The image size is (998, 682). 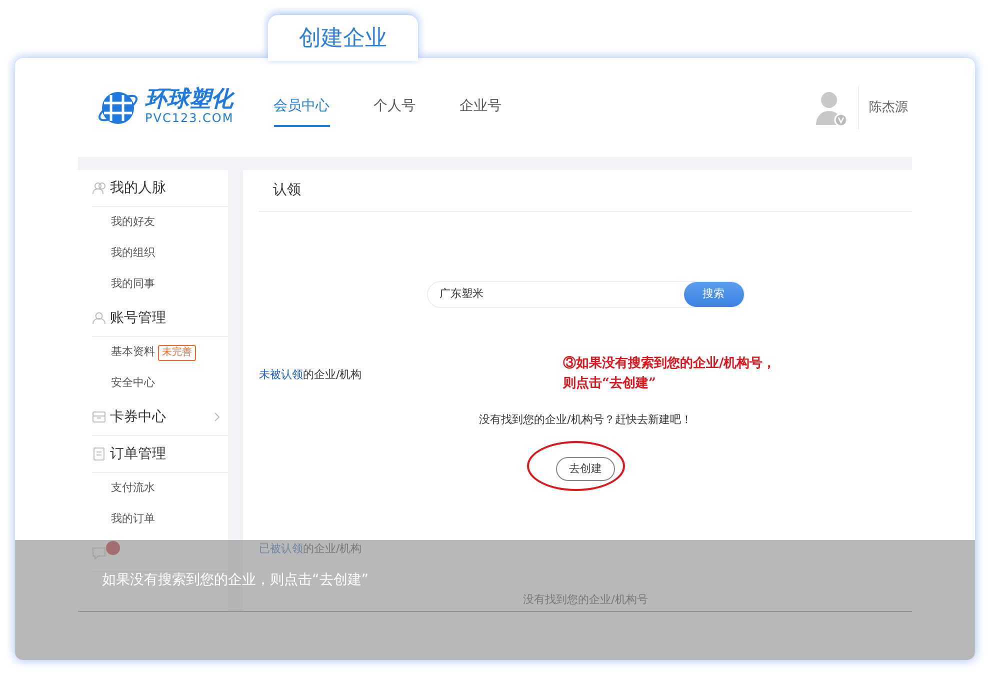 What do you see at coordinates (235, 580) in the screenshot?
I see `caption-text: 如果没有搜索到您的企业，则点击“去创建”` at bounding box center [235, 580].